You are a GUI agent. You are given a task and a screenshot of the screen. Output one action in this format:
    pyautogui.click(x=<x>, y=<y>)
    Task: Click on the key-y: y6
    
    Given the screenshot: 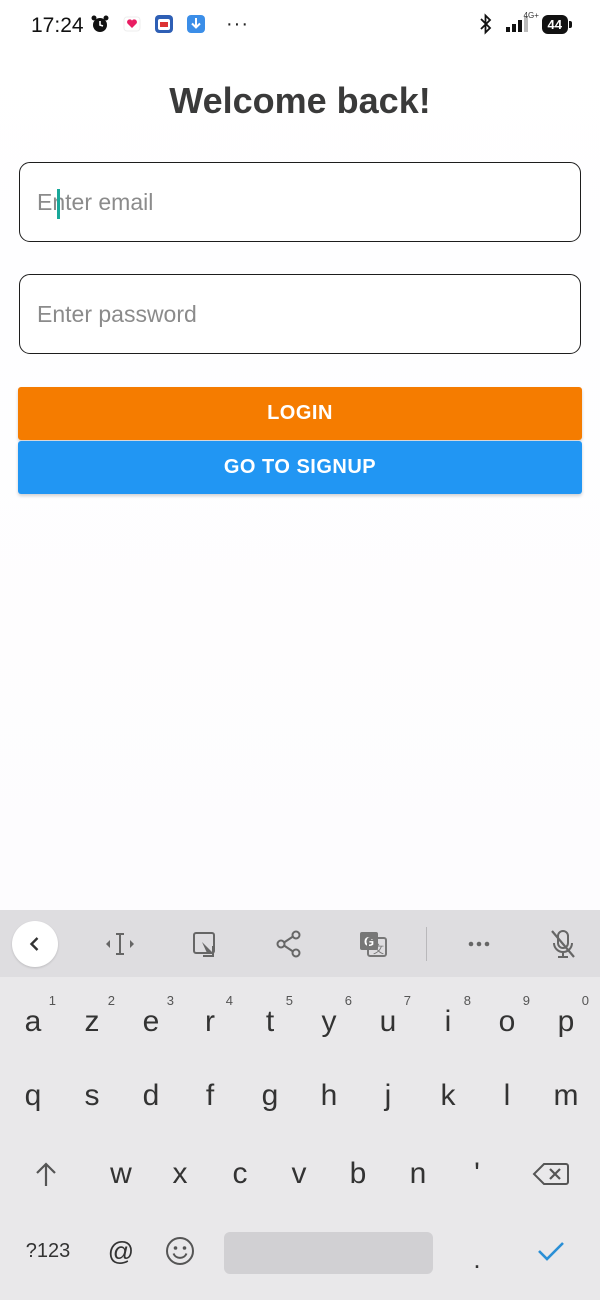 What is the action you would take?
    pyautogui.click(x=329, y=1022)
    